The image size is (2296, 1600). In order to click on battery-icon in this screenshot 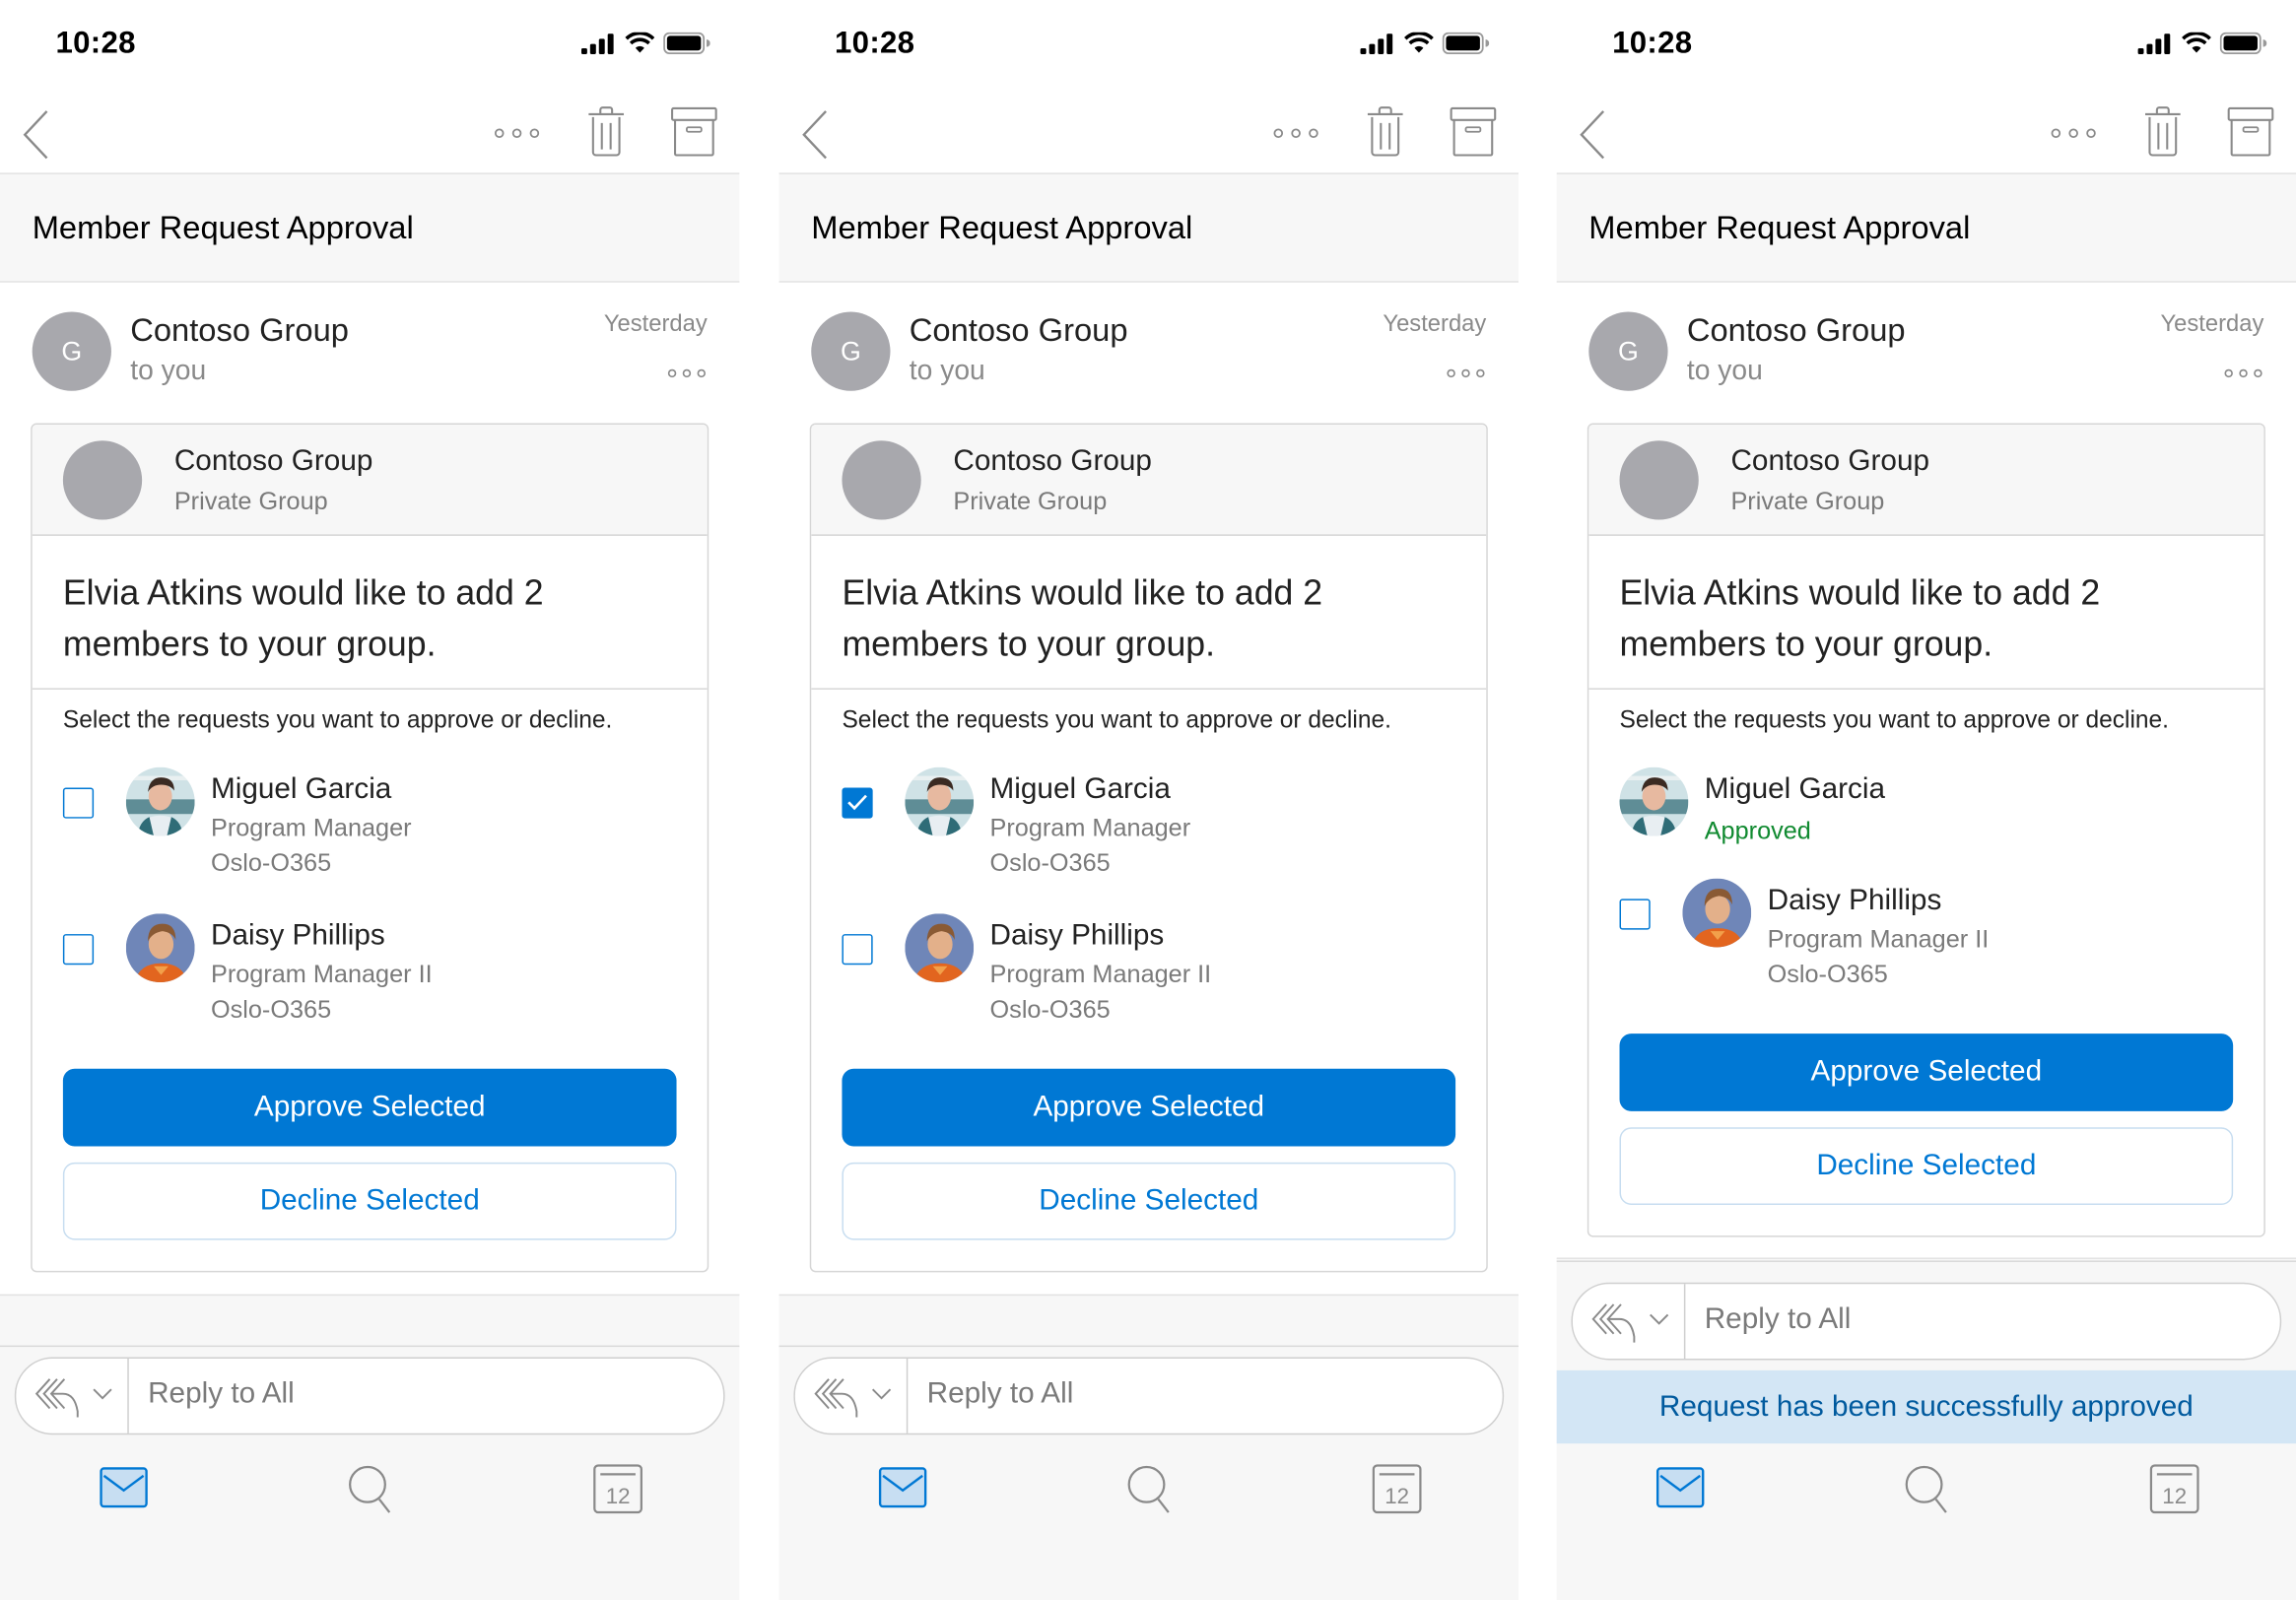, I will do `click(2243, 43)`.